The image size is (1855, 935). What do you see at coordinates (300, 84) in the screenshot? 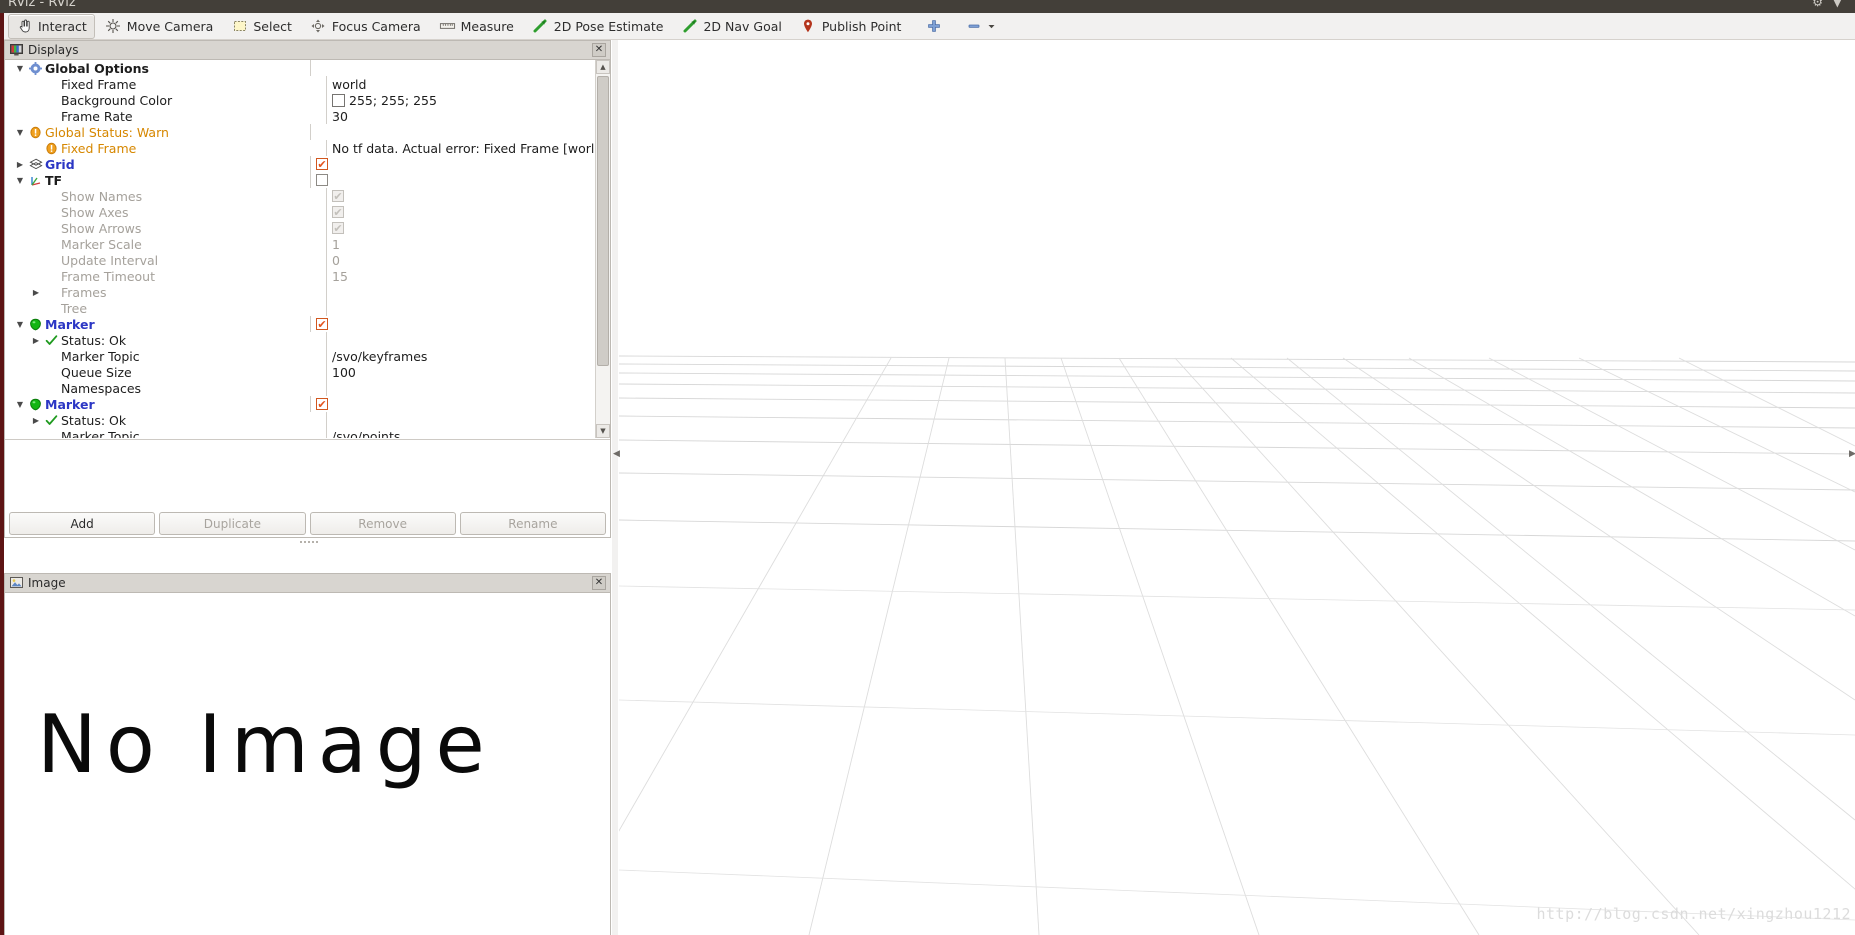
I see `displays-tree-row: Fixed Frame world` at bounding box center [300, 84].